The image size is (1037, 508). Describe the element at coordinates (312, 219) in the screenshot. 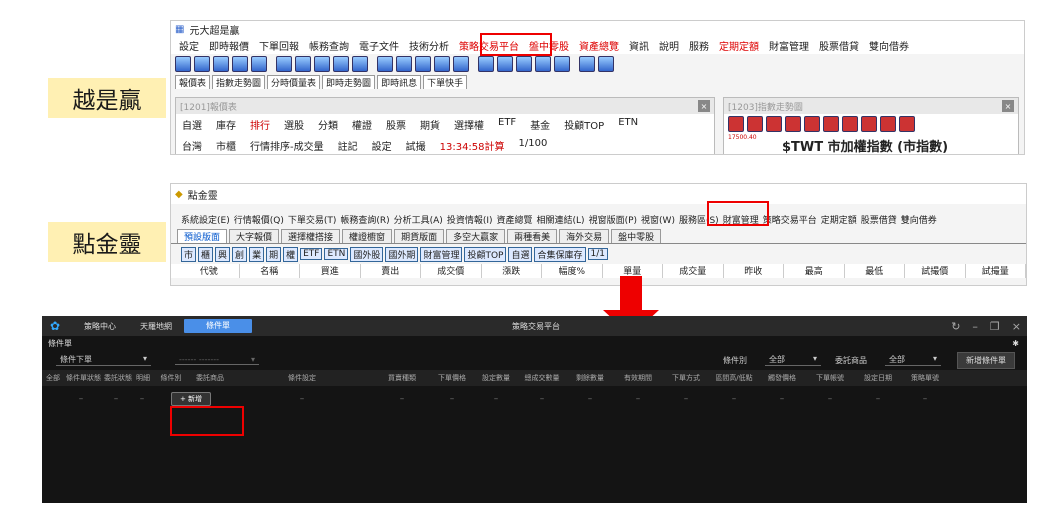

I see `menu-item: 下單交易(T)` at that location.